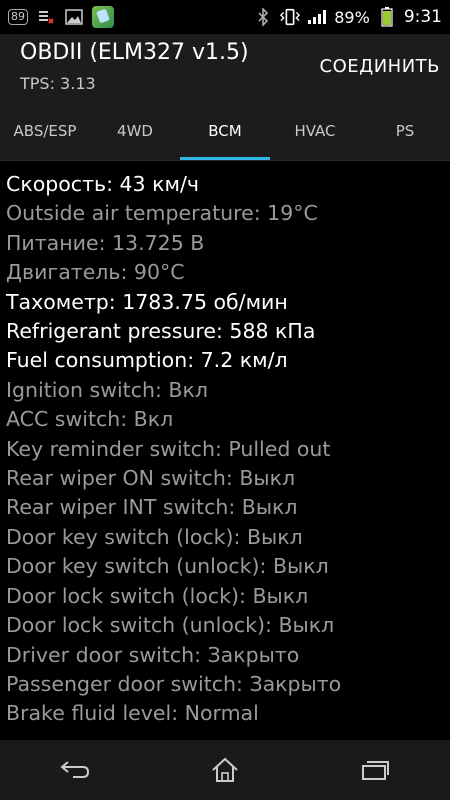 The image size is (450, 800). Describe the element at coordinates (387, 17) in the screenshot. I see `battery-icon` at that location.